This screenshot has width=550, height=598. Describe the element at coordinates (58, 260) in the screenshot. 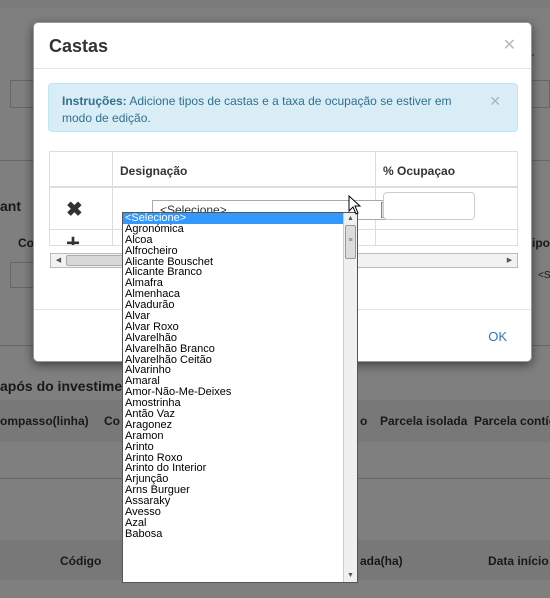

I see `scroll-left-icon: ◀` at that location.